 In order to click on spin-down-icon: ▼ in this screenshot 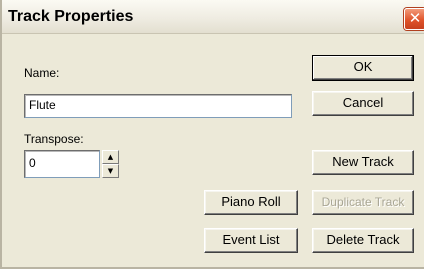, I will do `click(110, 171)`.